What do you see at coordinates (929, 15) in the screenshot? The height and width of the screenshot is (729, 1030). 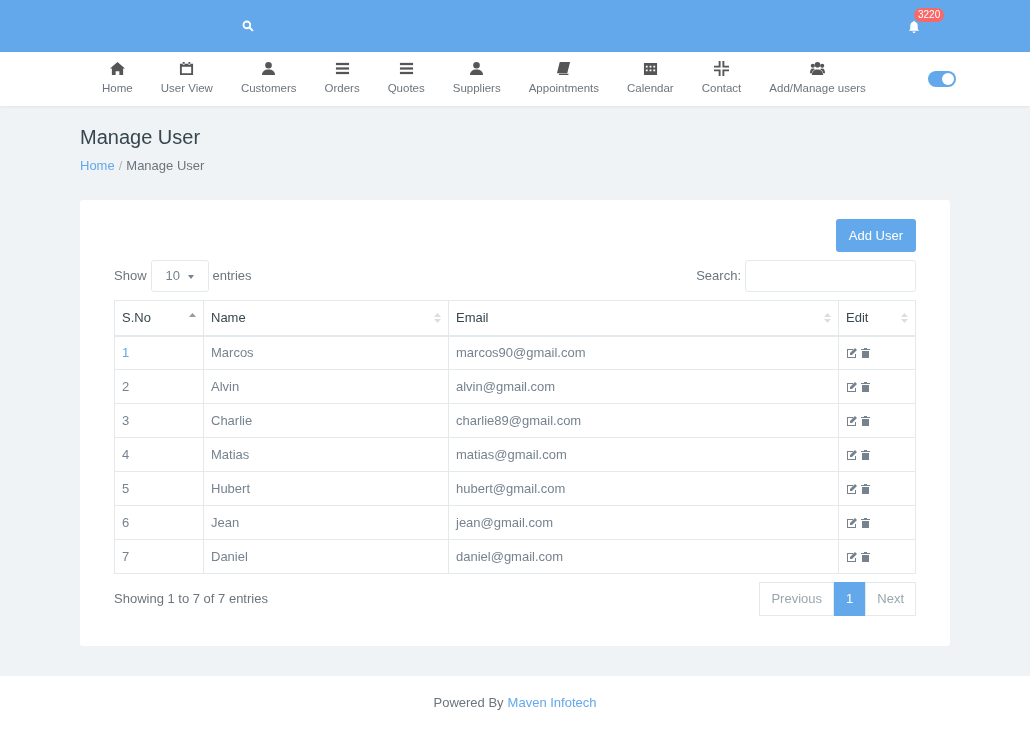 I see `notification-count: 3220` at bounding box center [929, 15].